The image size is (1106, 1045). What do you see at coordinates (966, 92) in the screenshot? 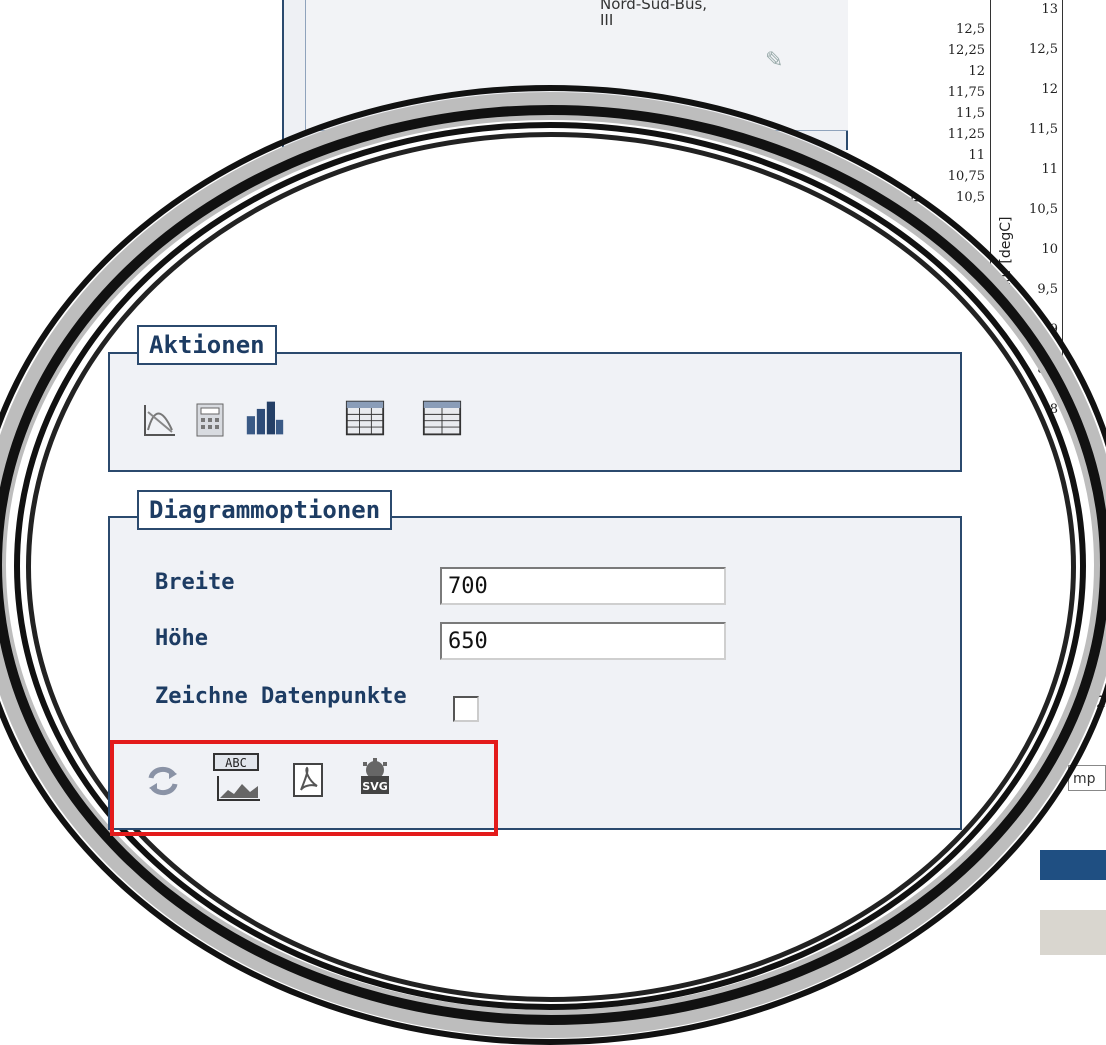
I see `tick-left-label: 11,75` at bounding box center [966, 92].